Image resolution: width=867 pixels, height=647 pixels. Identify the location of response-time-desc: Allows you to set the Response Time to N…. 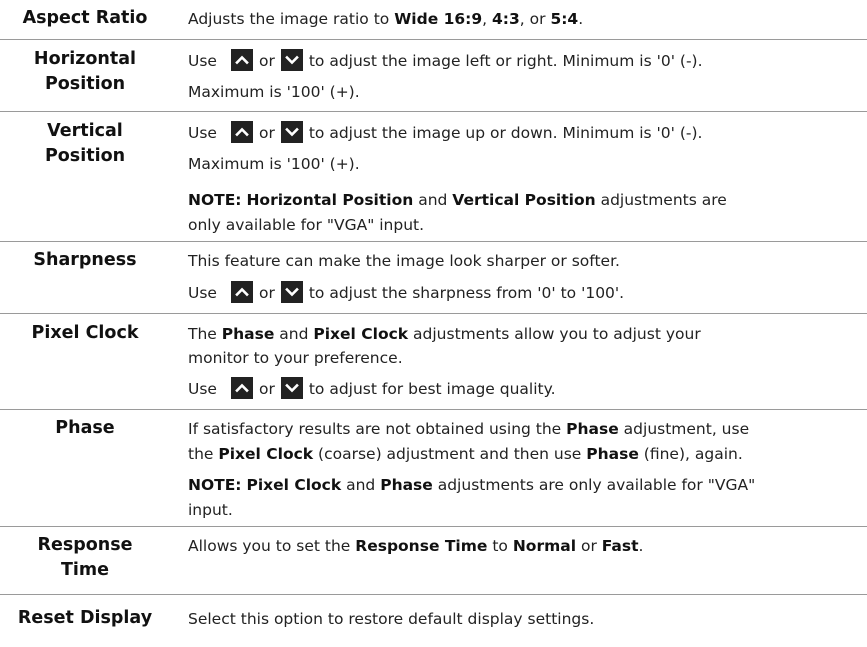
(416, 546).